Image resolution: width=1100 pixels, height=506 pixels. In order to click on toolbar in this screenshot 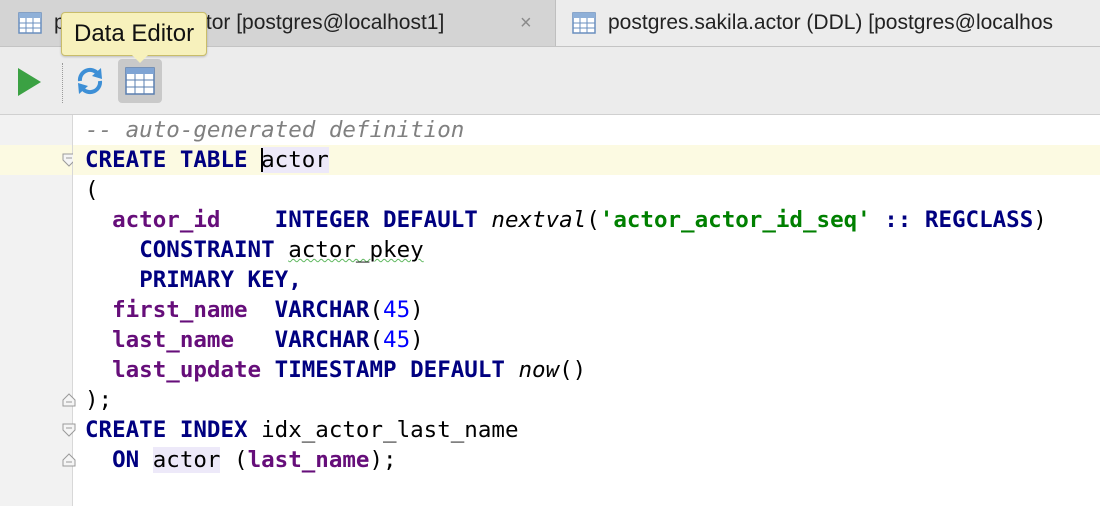, I will do `click(550, 81)`.